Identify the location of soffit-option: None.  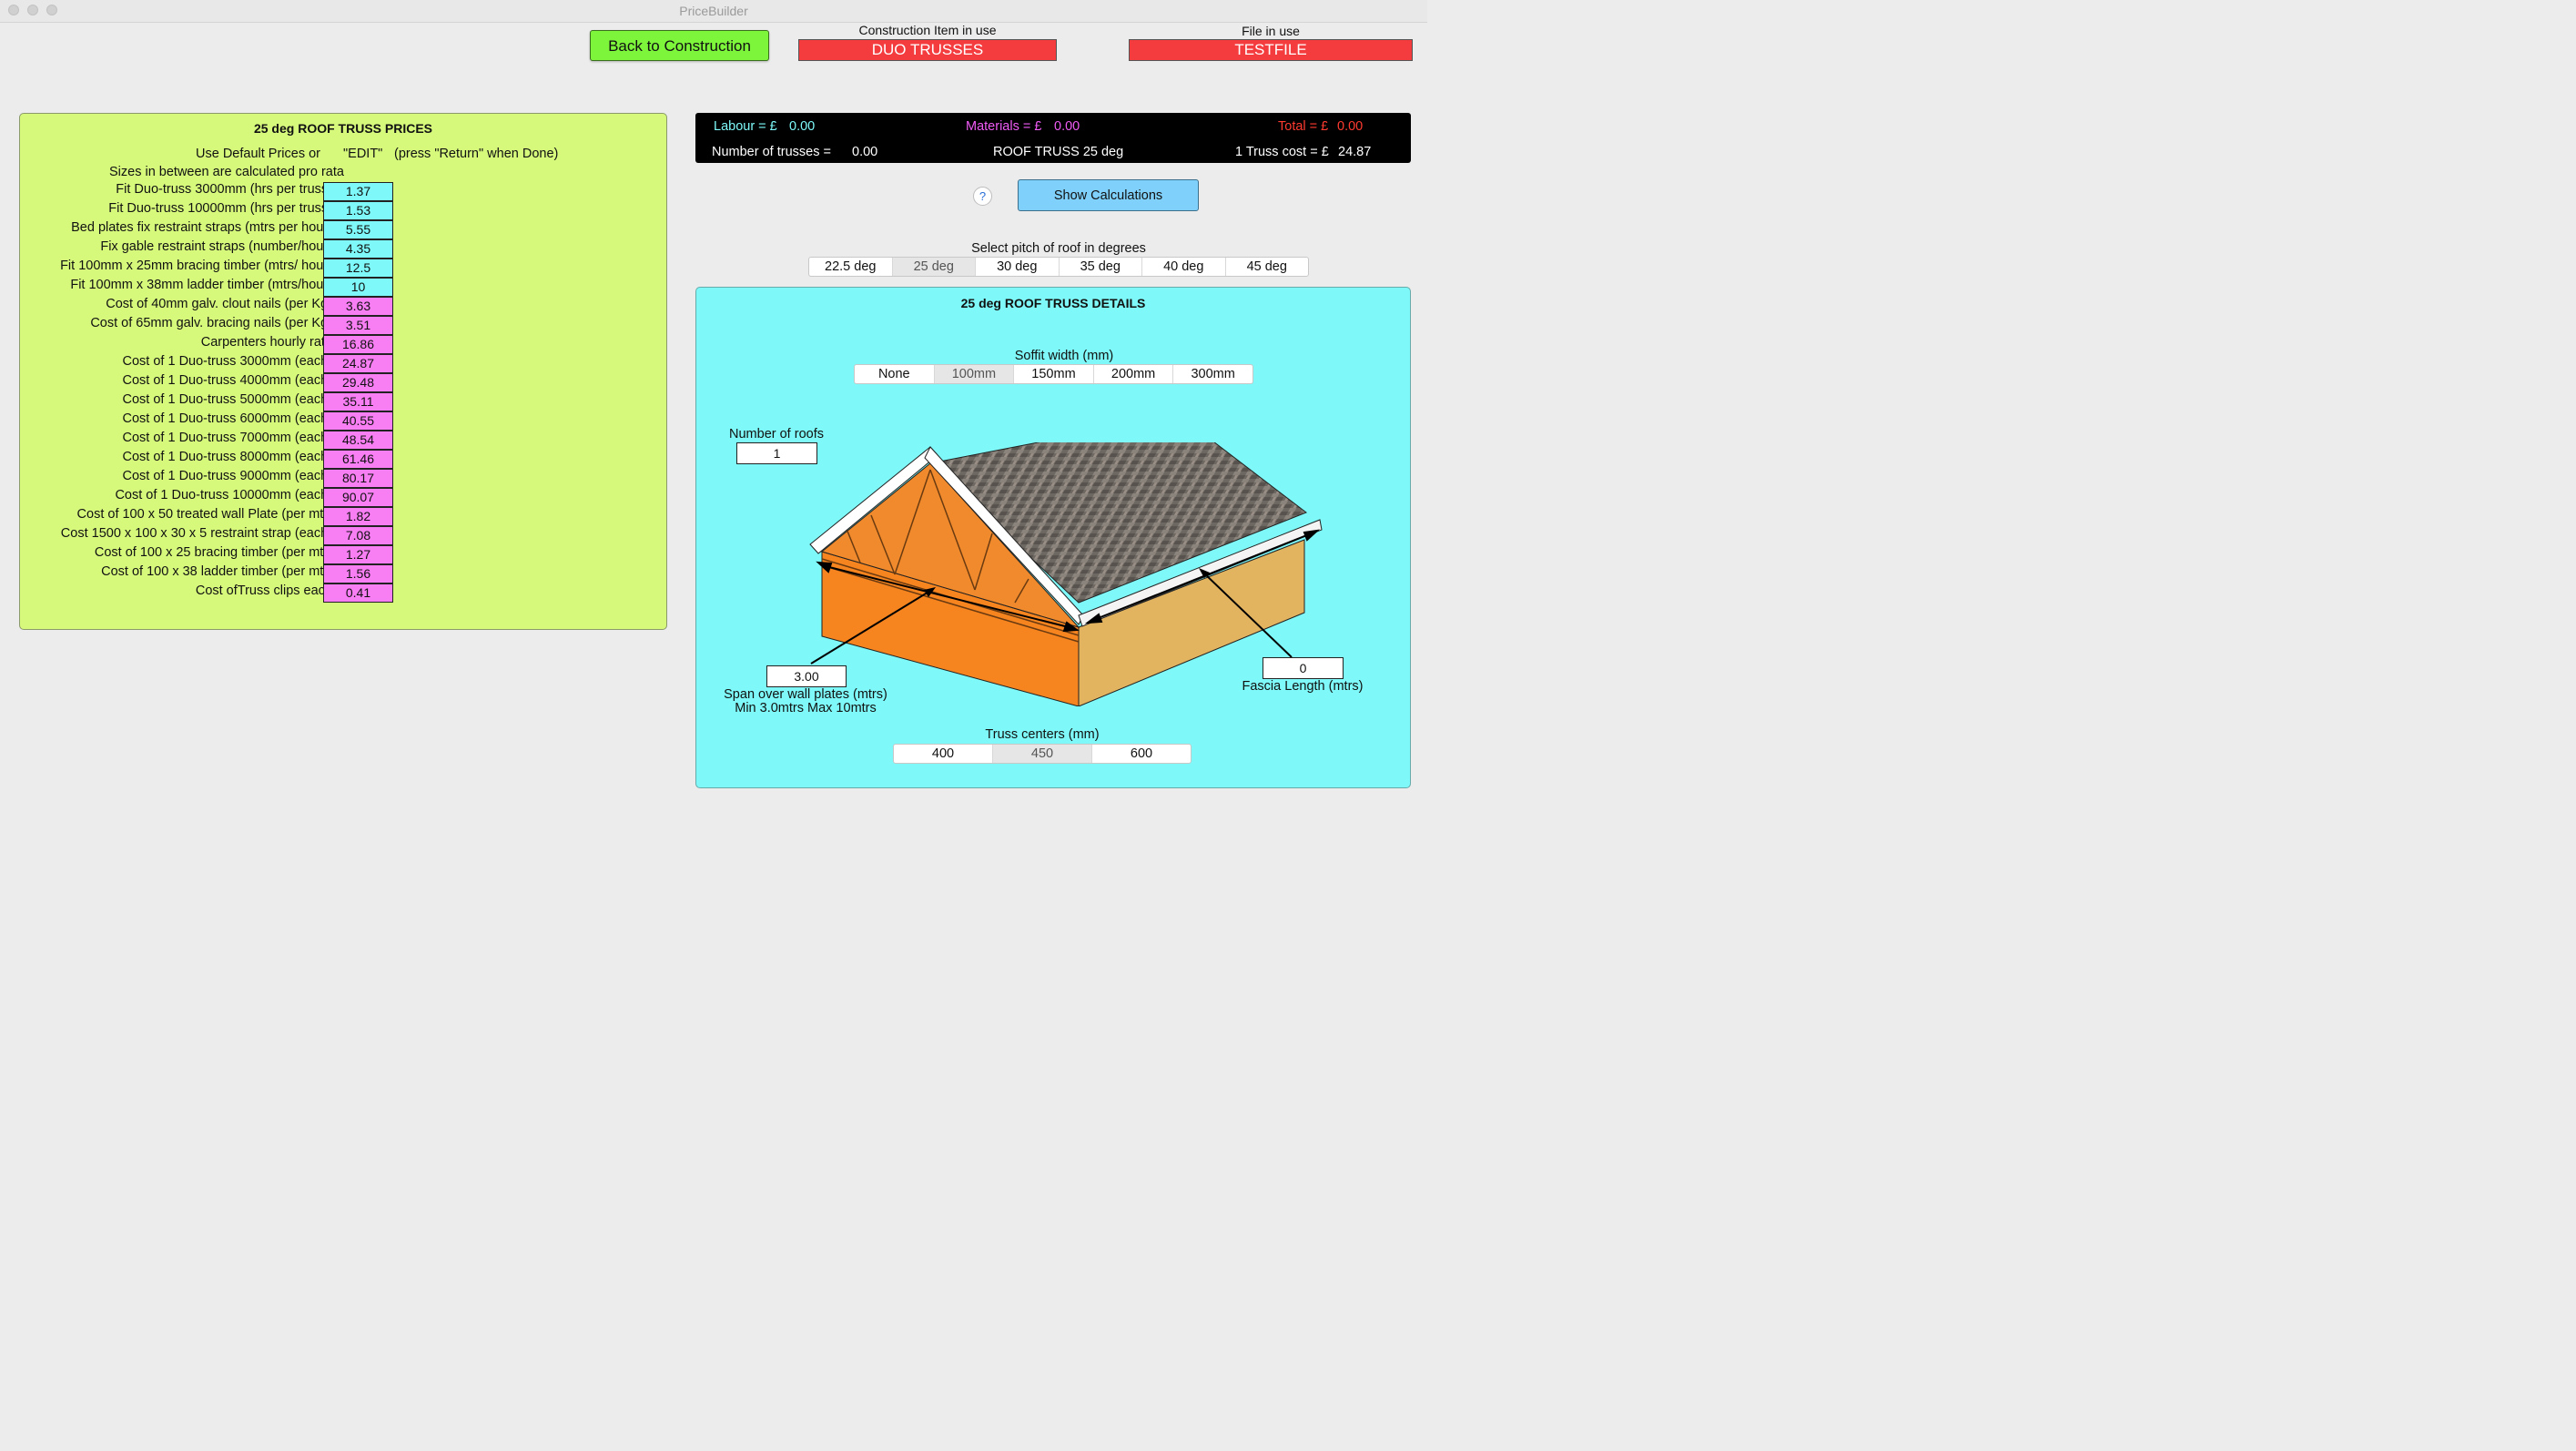
(895, 374).